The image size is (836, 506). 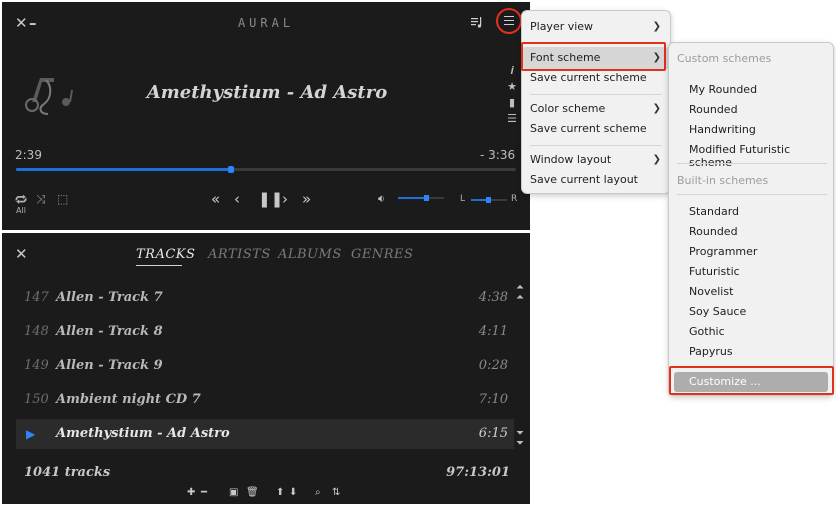 What do you see at coordinates (656, 108) in the screenshot?
I see `chevron-right-icon: ❯` at bounding box center [656, 108].